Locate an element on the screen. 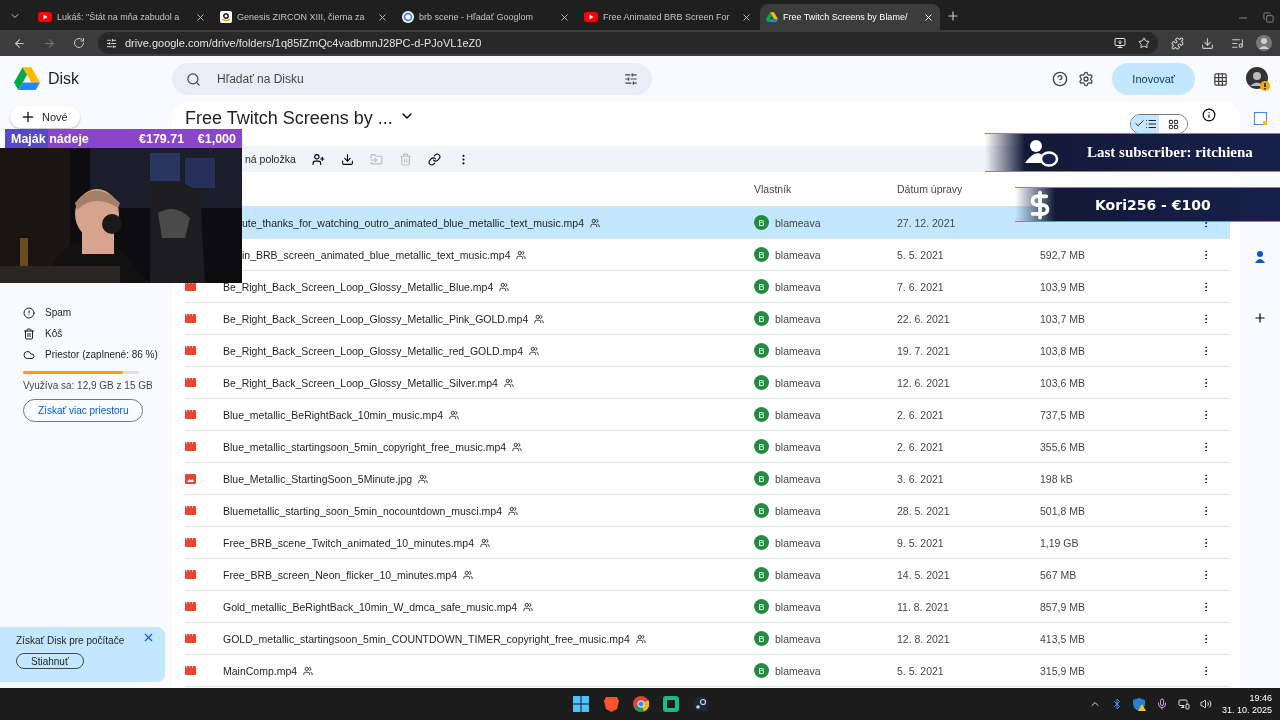 This screenshot has width=1280, height=720. file-name: Blue_metallic_BeRightBack_10min_music.mp4 is located at coordinates (333, 414).